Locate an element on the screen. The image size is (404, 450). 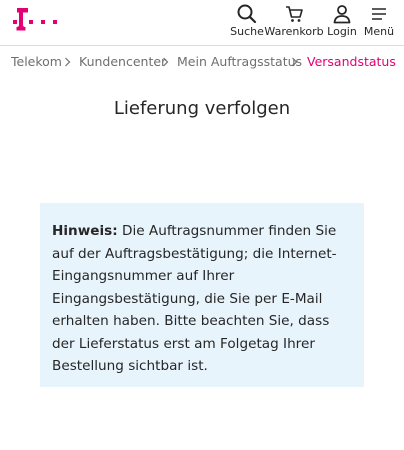
nav-cart-button: Warenkorb is located at coordinates (294, 21).